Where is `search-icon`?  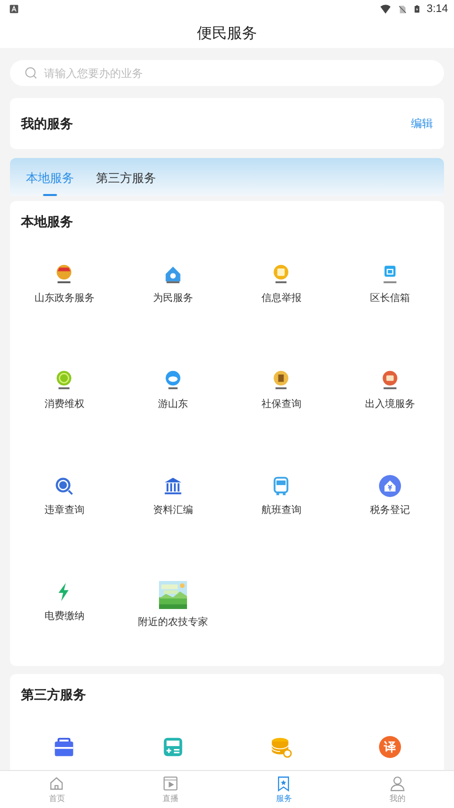
search-icon is located at coordinates (31, 73).